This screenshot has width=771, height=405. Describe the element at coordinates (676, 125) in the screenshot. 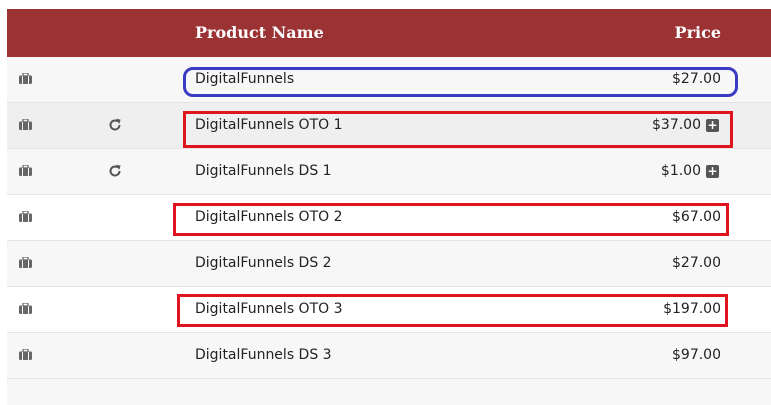

I see `product-price: $37.00` at that location.